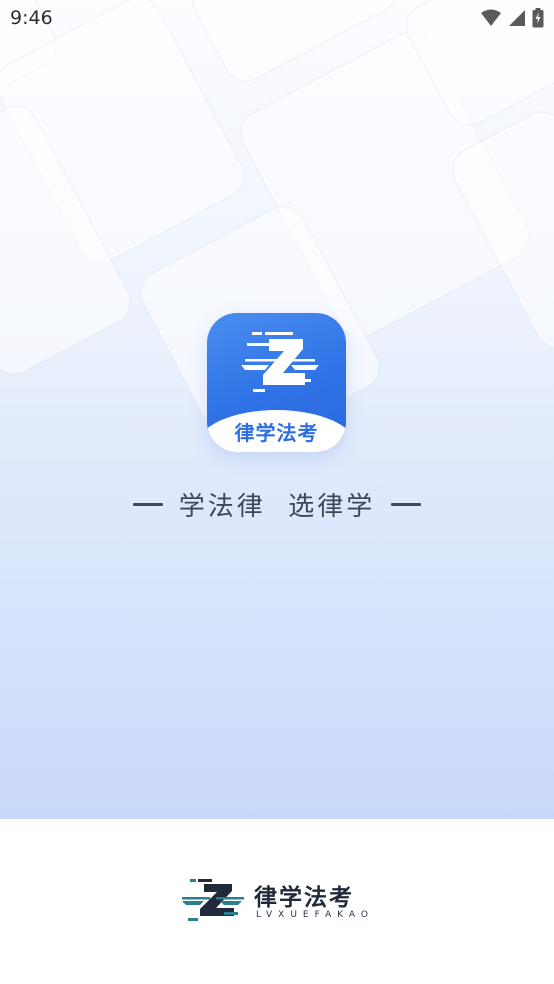 The width and height of the screenshot is (554, 984). I want to click on slogan-right-dash, so click(406, 504).